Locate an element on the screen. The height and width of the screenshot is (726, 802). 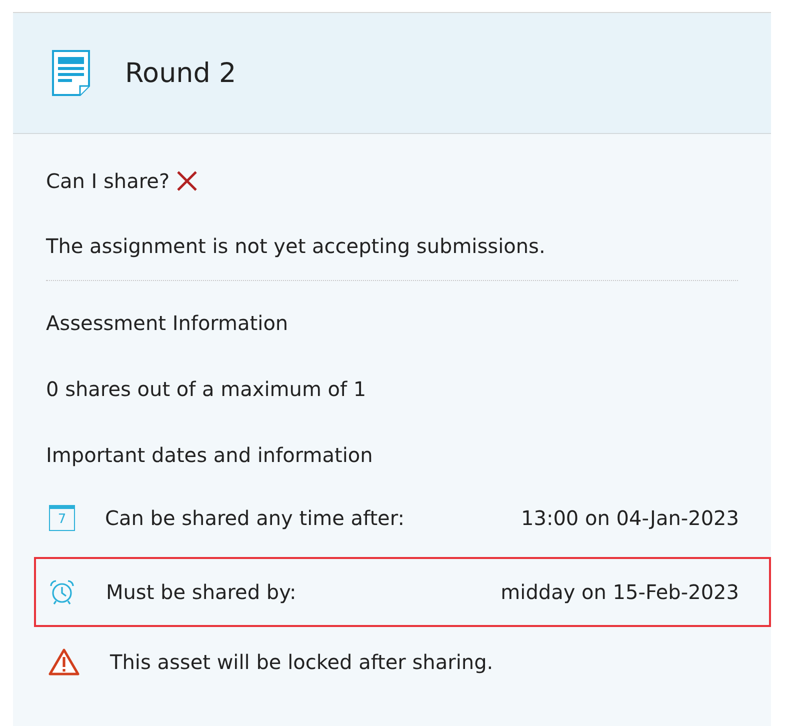
alarm-clock-icon is located at coordinates (62, 592).